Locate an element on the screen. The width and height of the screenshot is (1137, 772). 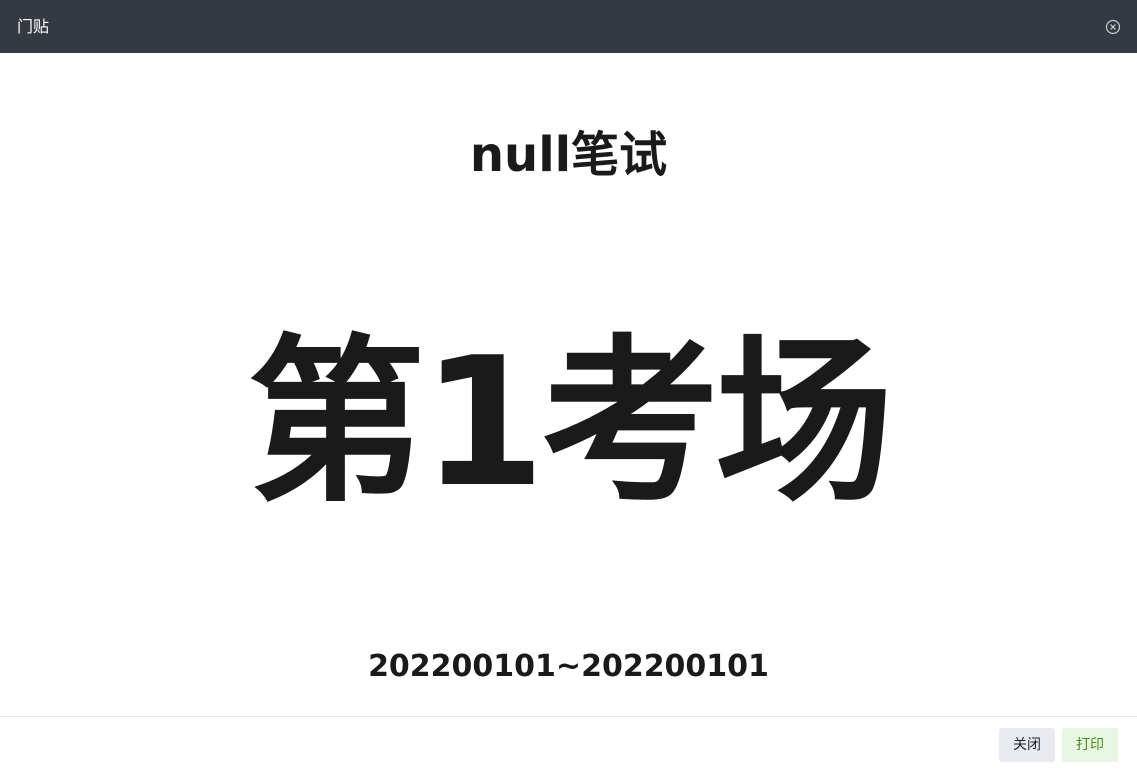
close-button: 关闭 is located at coordinates (1027, 744).